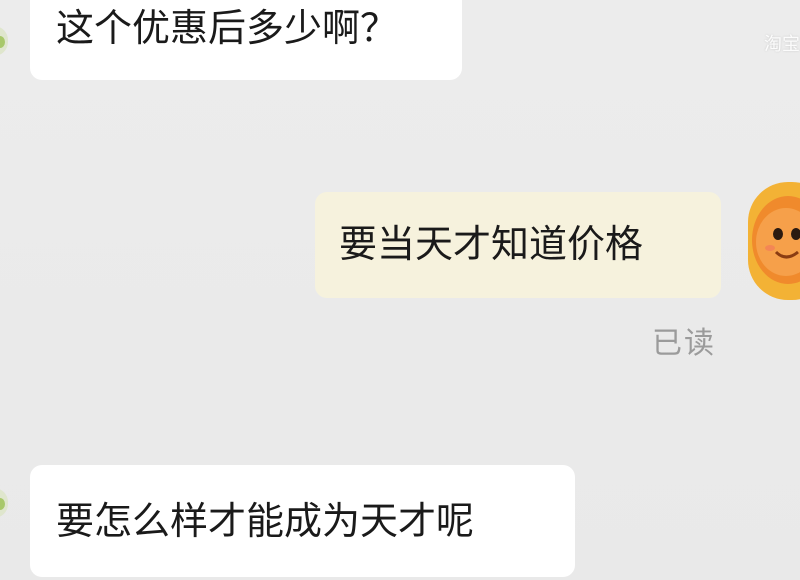  I want to click on mascot-face-icon, so click(776, 240).